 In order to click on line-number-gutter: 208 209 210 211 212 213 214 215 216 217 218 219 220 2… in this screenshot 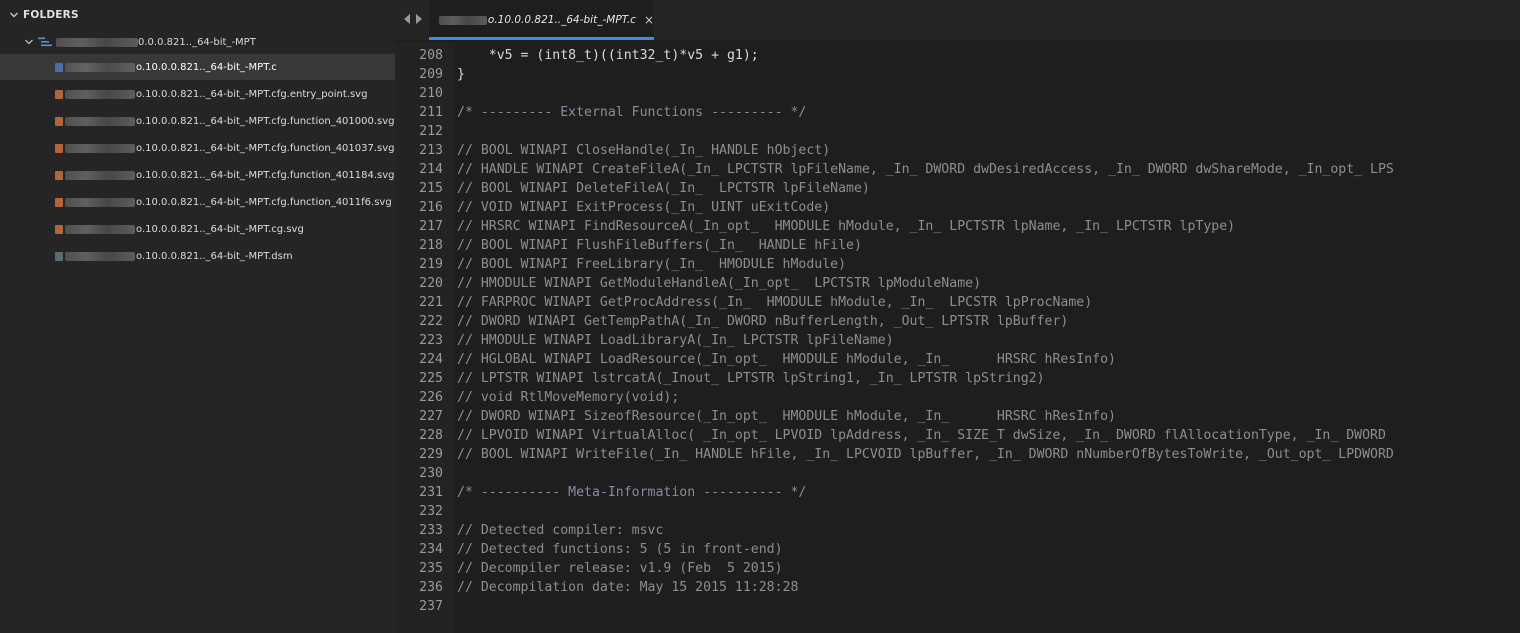, I will do `click(425, 337)`.